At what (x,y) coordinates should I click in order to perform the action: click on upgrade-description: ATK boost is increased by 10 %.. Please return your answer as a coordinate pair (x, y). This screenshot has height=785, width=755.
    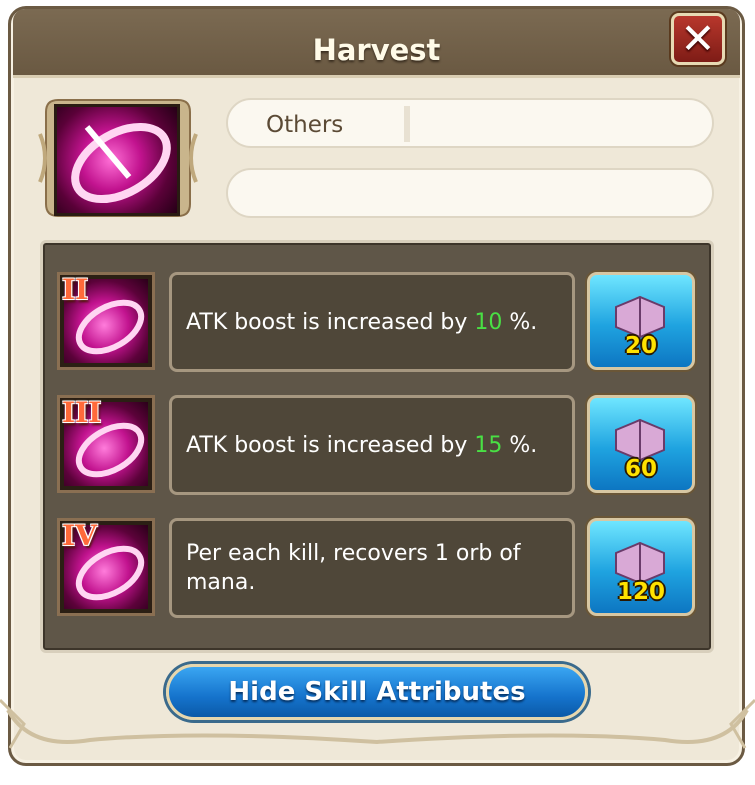
    Looking at the image, I should click on (372, 322).